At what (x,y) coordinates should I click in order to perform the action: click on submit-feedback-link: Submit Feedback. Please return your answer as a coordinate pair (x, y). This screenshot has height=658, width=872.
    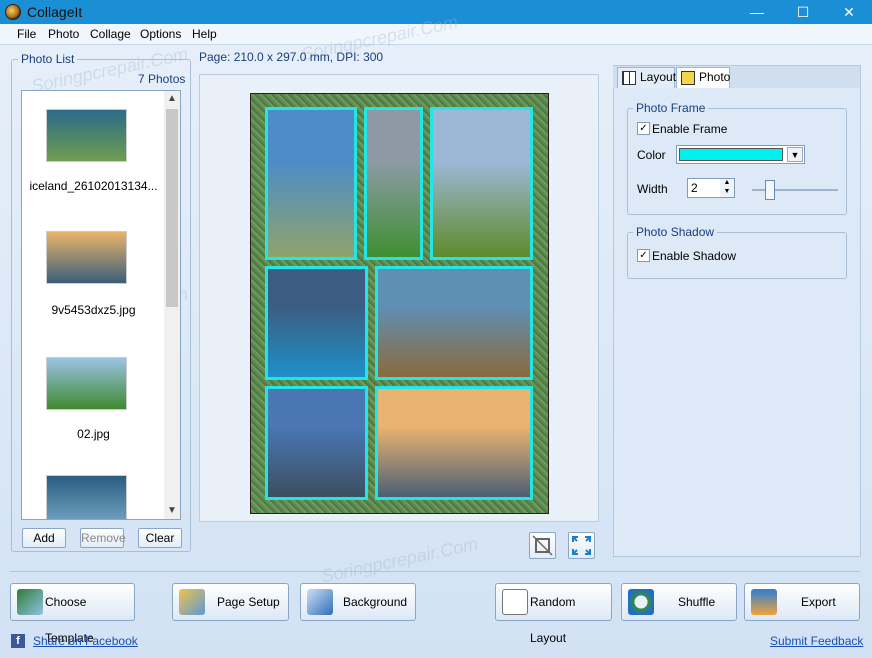
    Looking at the image, I should click on (816, 641).